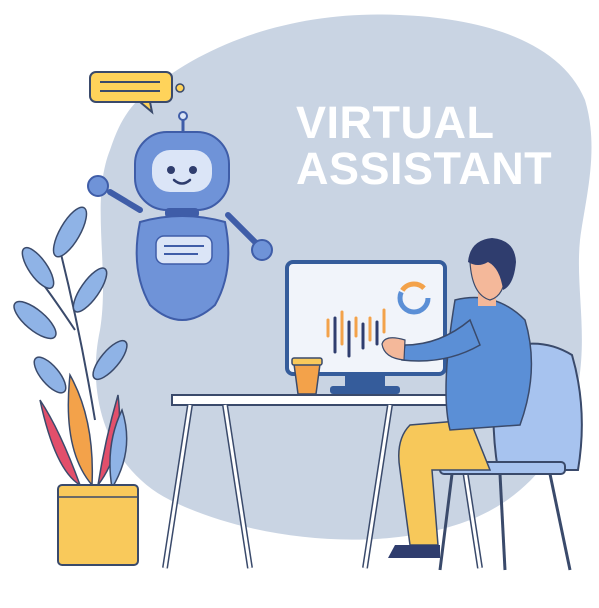 Image resolution: width=599 pixels, height=608 pixels. I want to click on headline: VIRTUAL ASSISTANT, so click(424, 146).